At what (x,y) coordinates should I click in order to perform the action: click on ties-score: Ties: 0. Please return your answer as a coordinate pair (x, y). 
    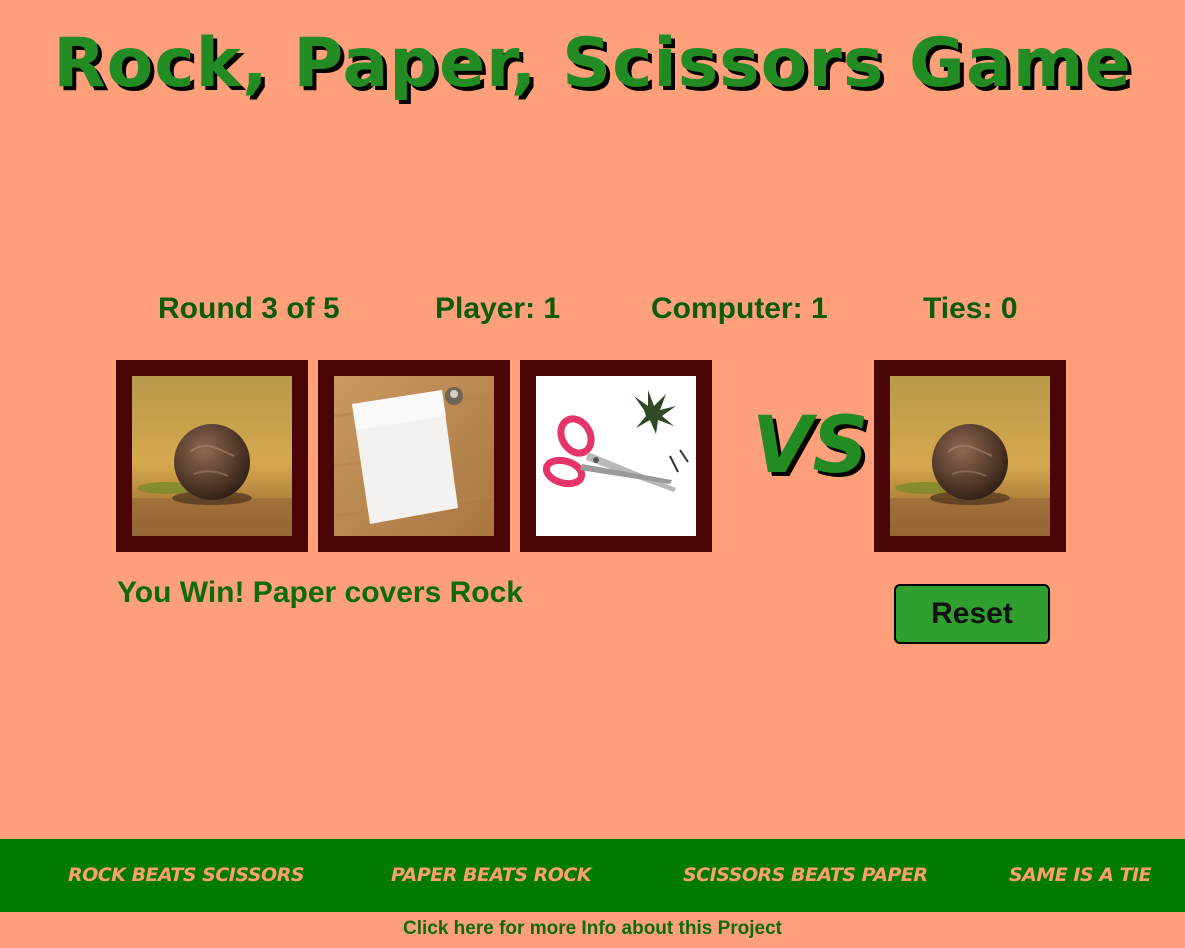
    Looking at the image, I should click on (970, 308).